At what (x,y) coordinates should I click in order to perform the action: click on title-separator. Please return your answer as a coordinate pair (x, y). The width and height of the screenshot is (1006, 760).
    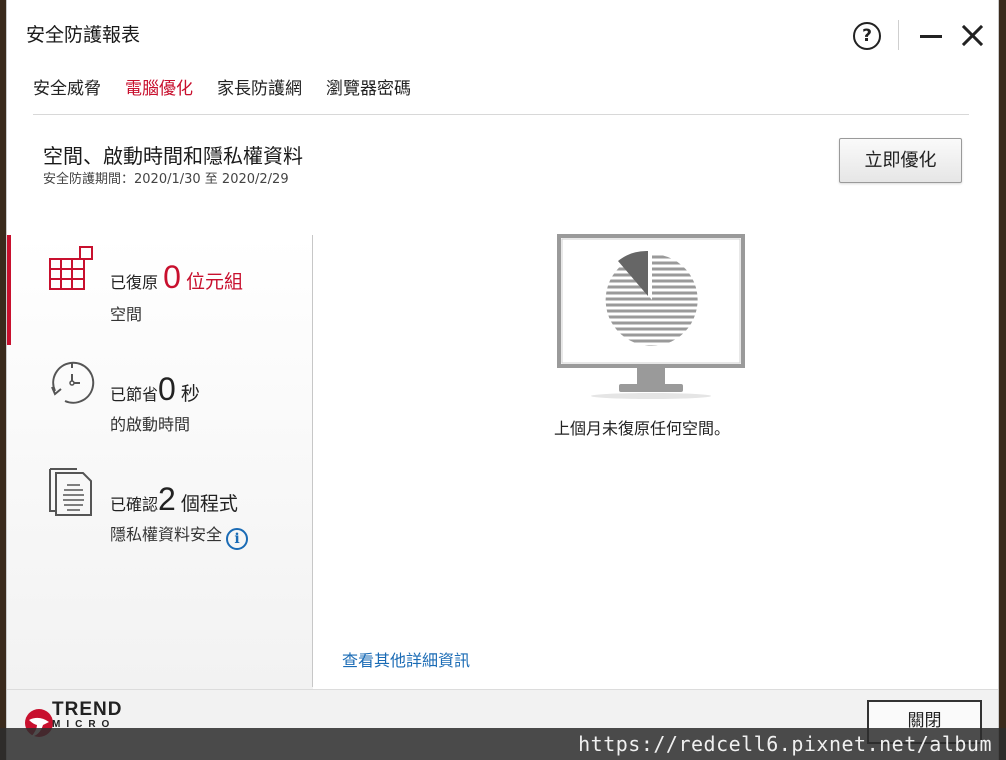
    Looking at the image, I should click on (898, 35).